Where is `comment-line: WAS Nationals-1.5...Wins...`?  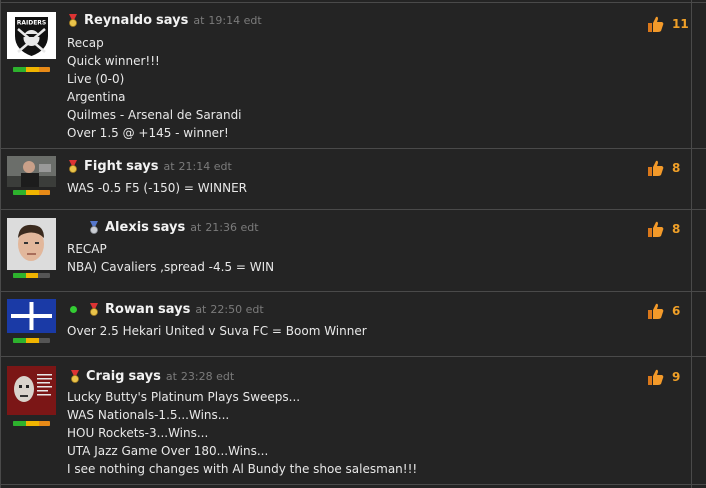 comment-line: WAS Nationals-1.5...Wins... is located at coordinates (148, 415).